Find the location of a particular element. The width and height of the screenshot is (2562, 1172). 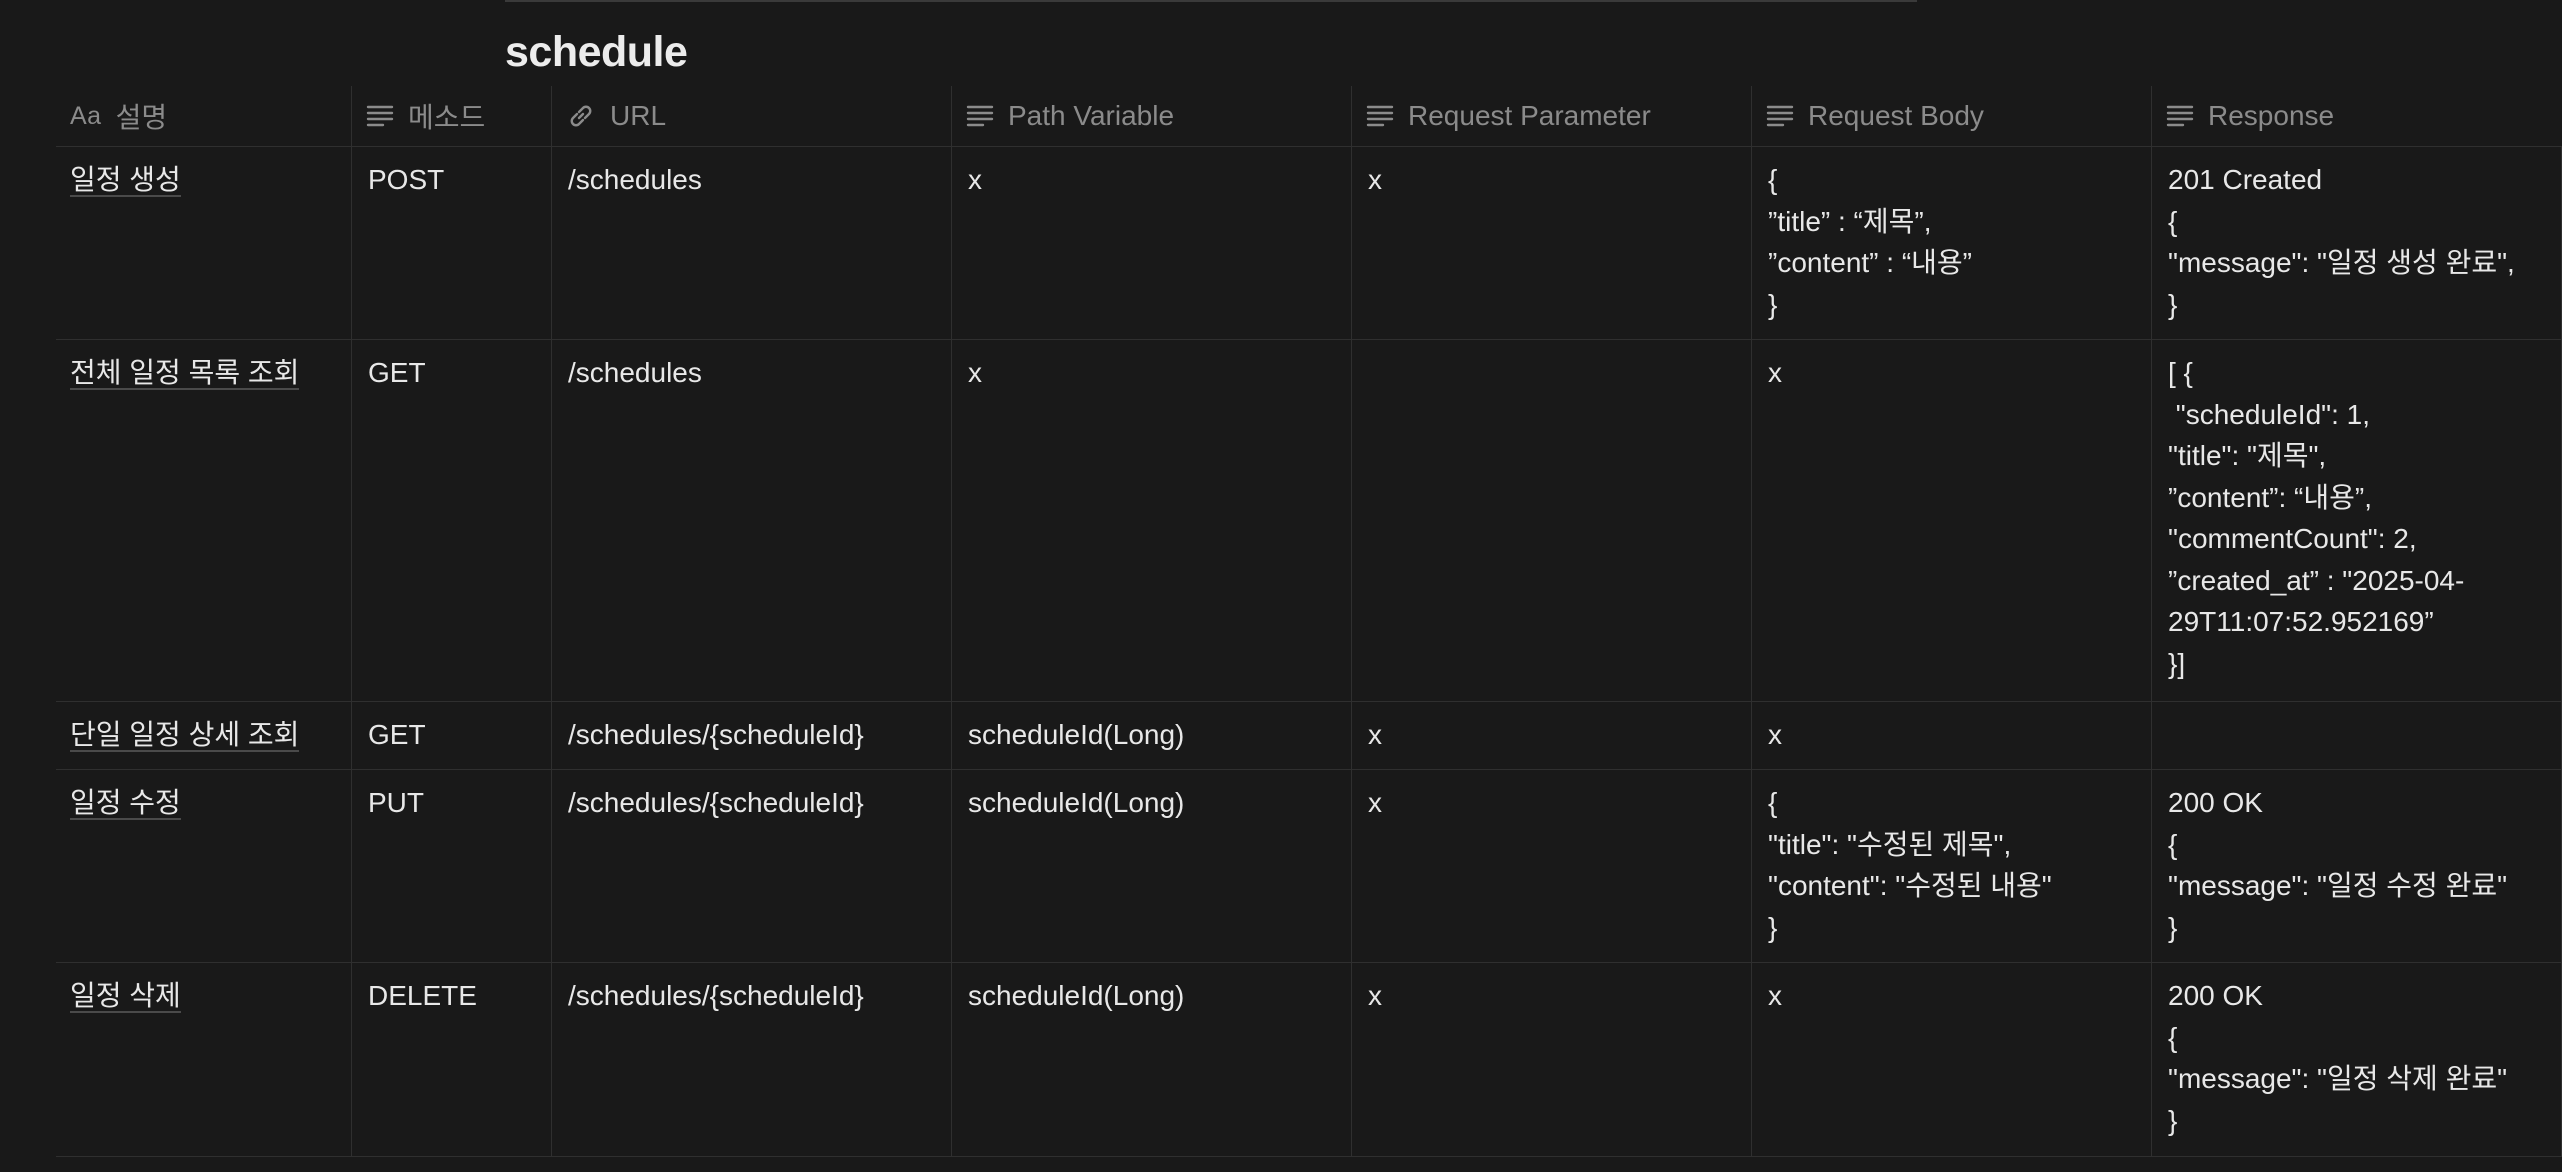

column-header-path-variable: Path Variable is located at coordinates (1152, 116).